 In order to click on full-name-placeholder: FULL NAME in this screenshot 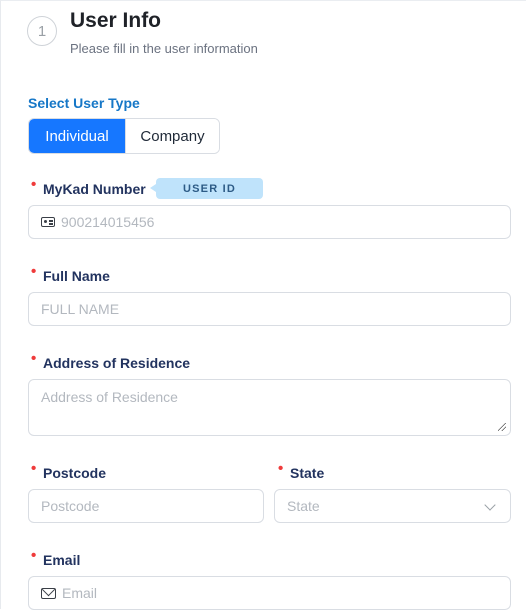, I will do `click(80, 309)`.